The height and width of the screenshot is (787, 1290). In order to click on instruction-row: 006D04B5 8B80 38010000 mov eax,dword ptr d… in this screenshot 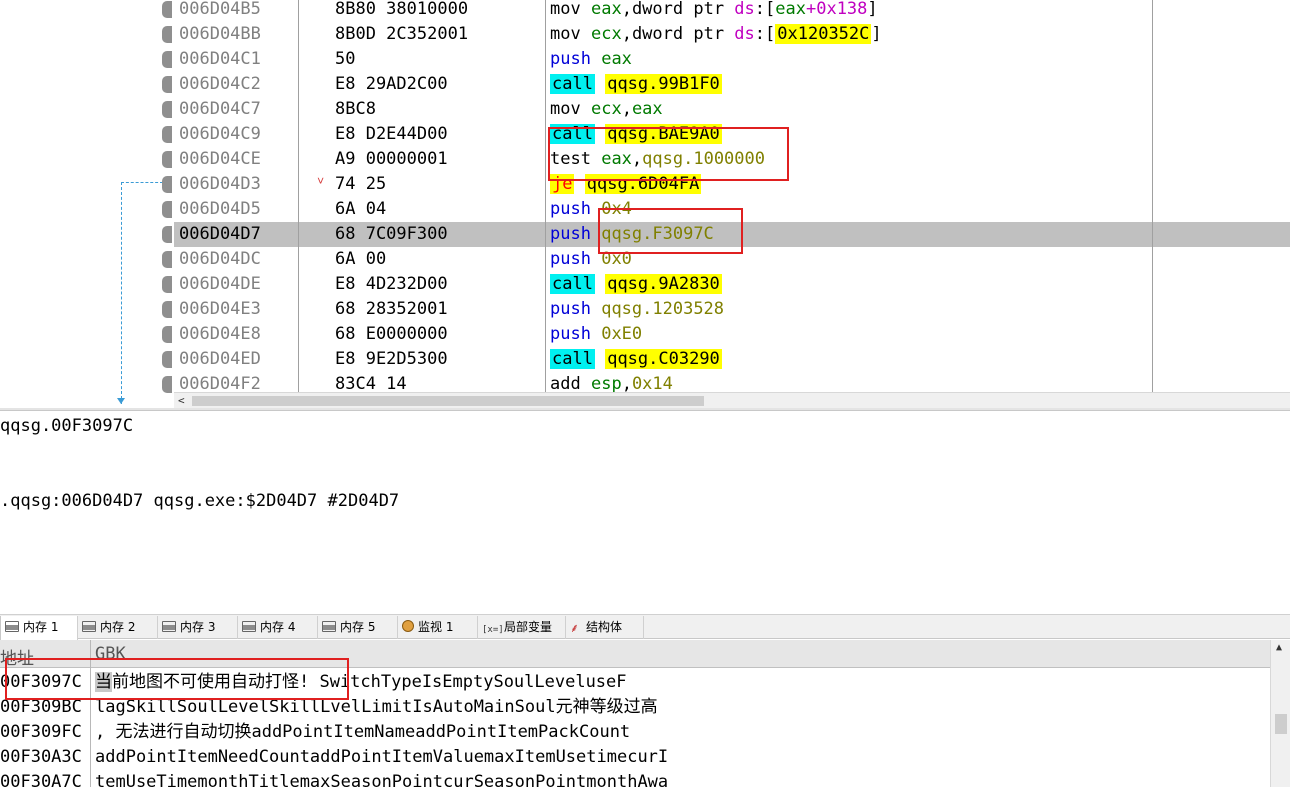, I will do `click(732, 11)`.